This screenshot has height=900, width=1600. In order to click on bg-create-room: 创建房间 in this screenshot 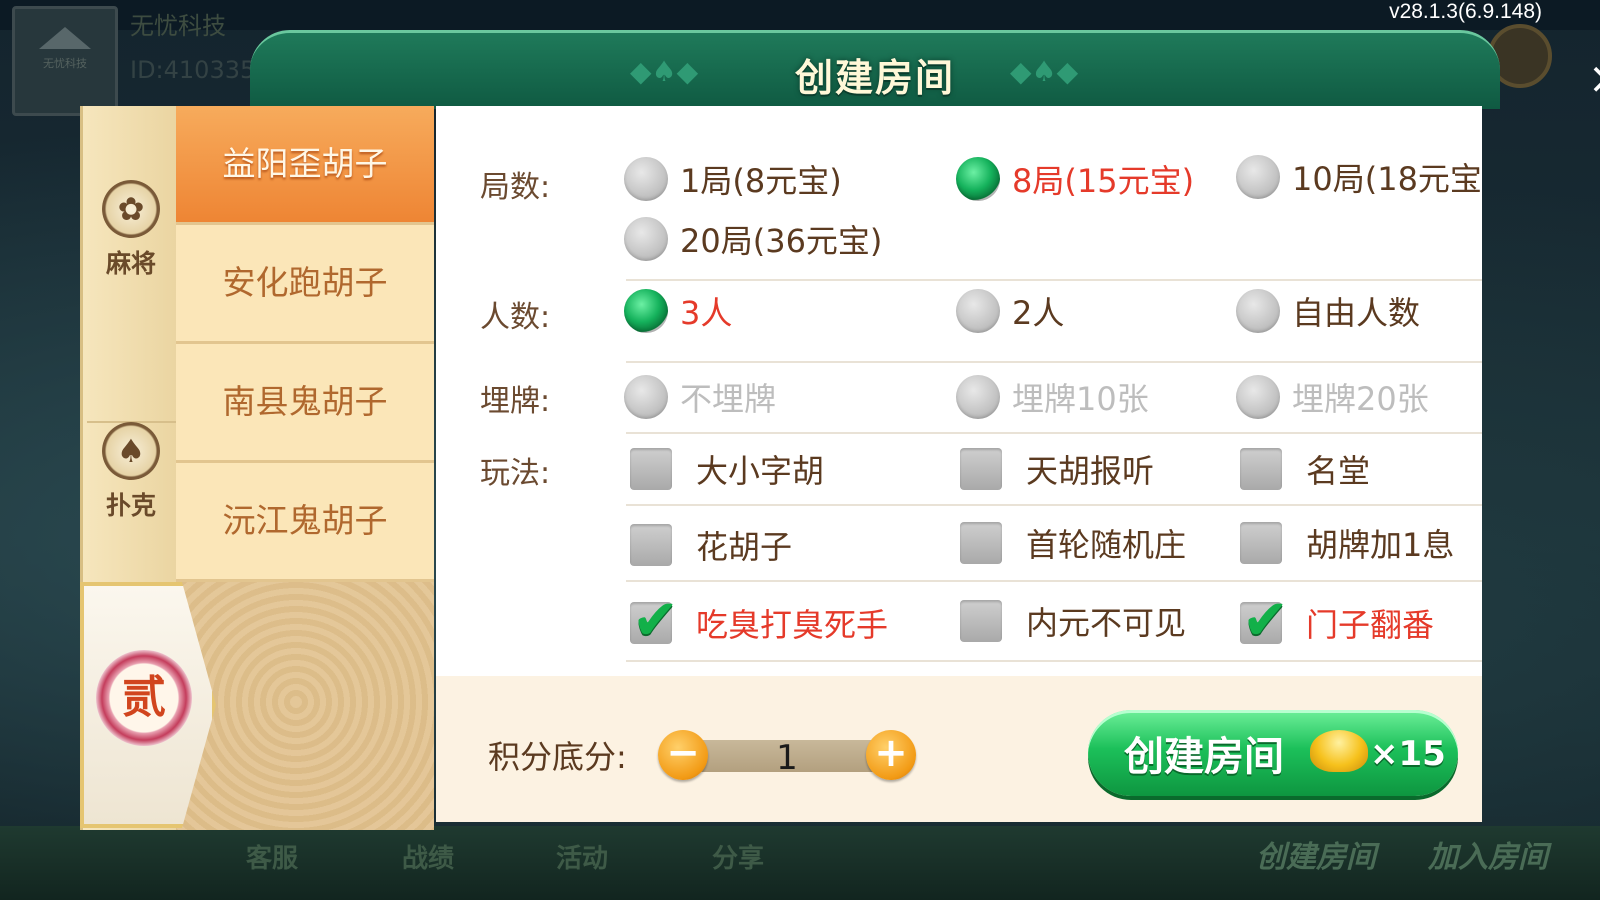, I will do `click(1316, 854)`.